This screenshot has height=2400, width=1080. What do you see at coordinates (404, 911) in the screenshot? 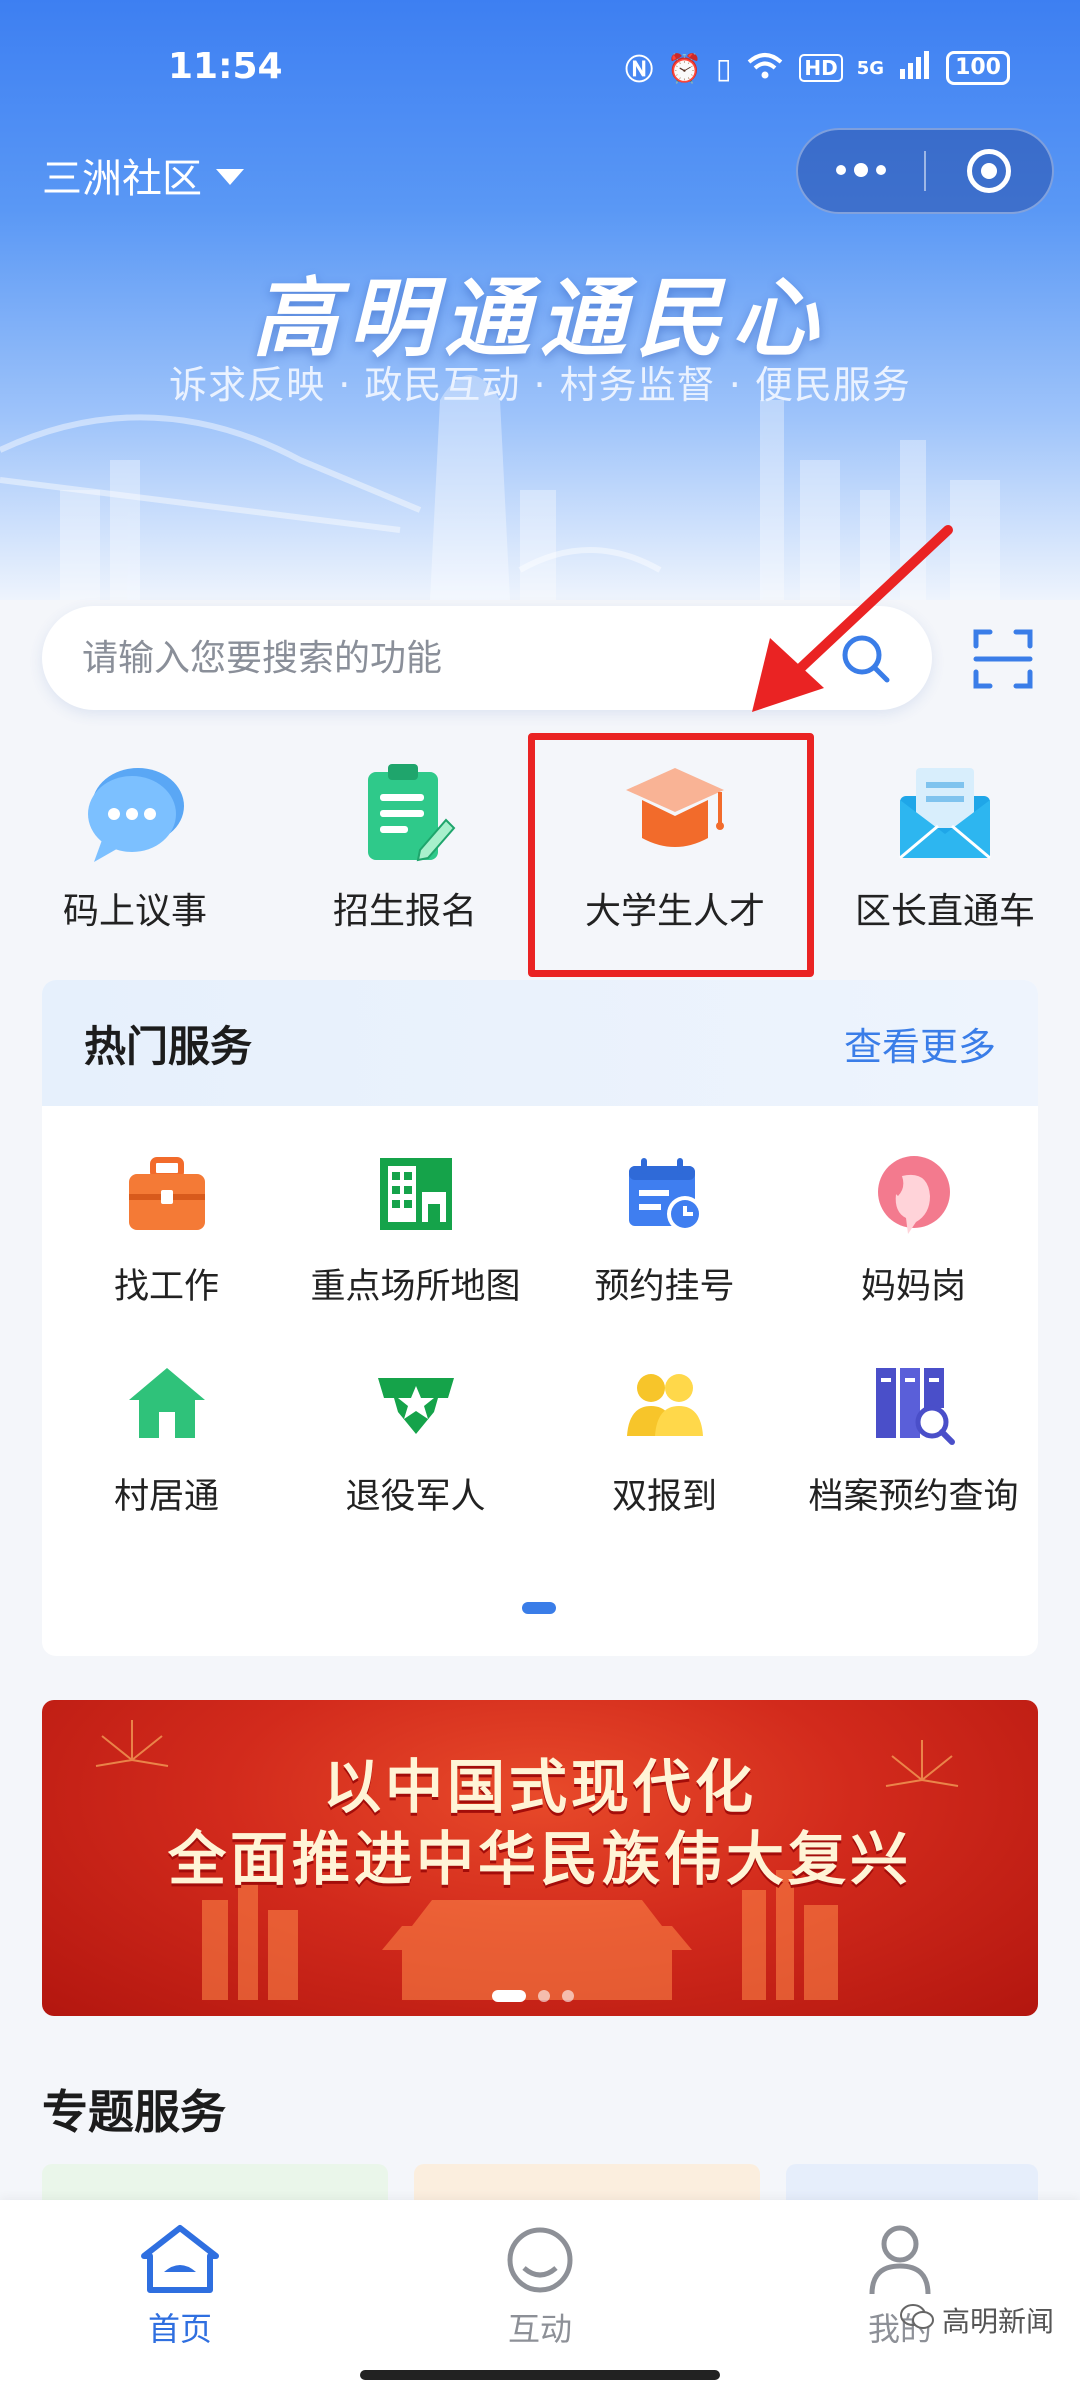
I see `quick-entry-label: 招生报名` at bounding box center [404, 911].